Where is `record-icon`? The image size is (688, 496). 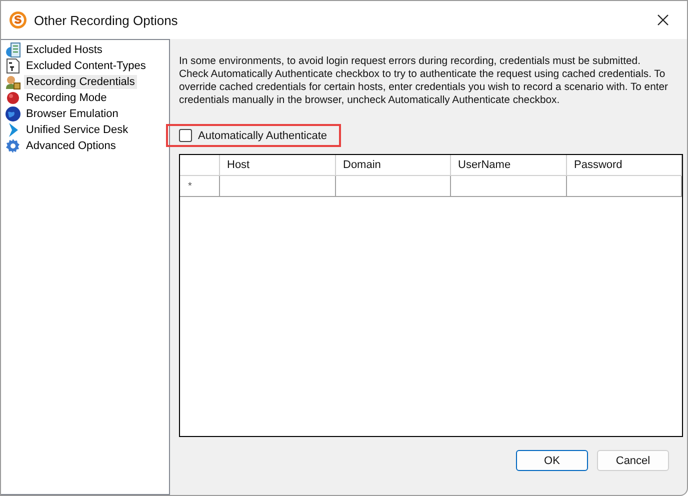
record-icon is located at coordinates (13, 98).